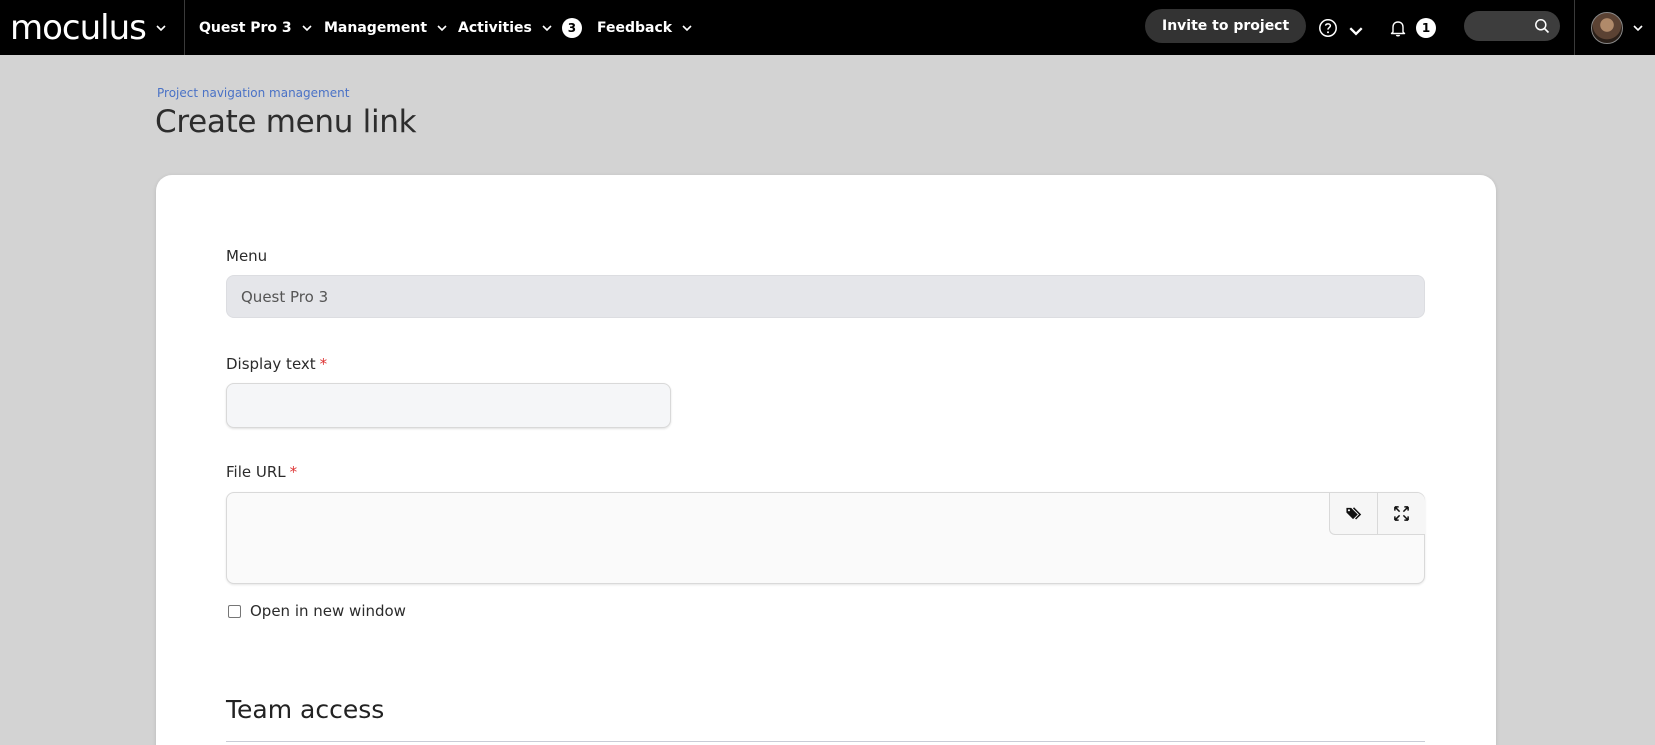 This screenshot has width=1655, height=745. What do you see at coordinates (277, 364) in the screenshot?
I see `display-text-field-label: Display text *` at bounding box center [277, 364].